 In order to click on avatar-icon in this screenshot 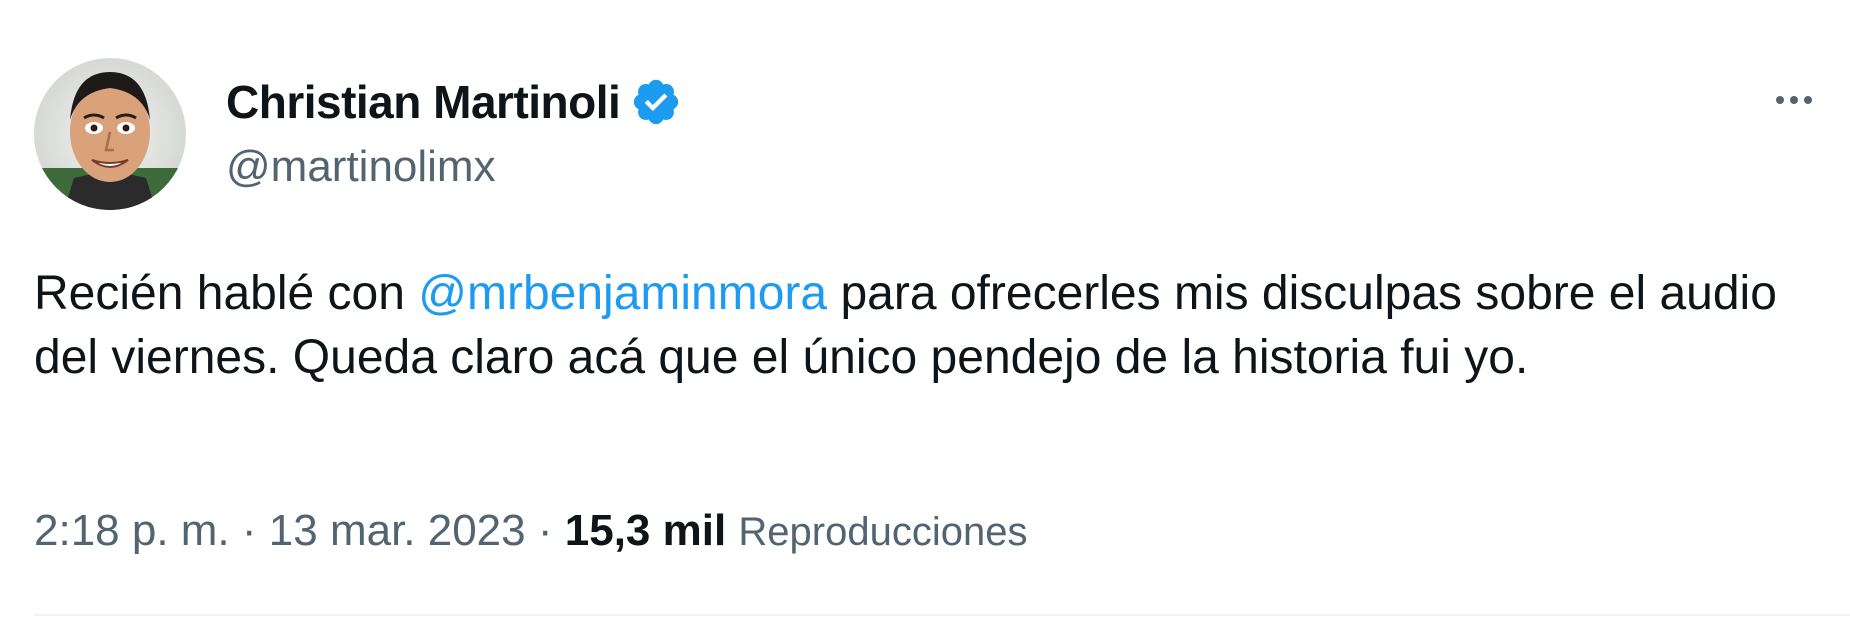, I will do `click(110, 134)`.